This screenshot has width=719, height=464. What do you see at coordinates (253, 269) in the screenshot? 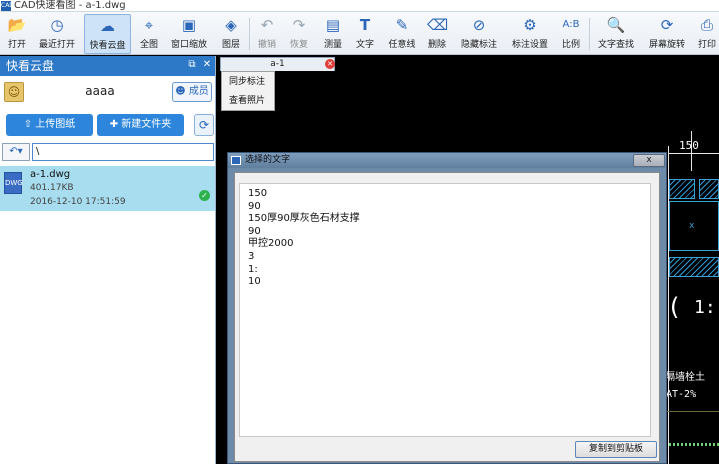
I see `text-line: 1:` at bounding box center [253, 269].